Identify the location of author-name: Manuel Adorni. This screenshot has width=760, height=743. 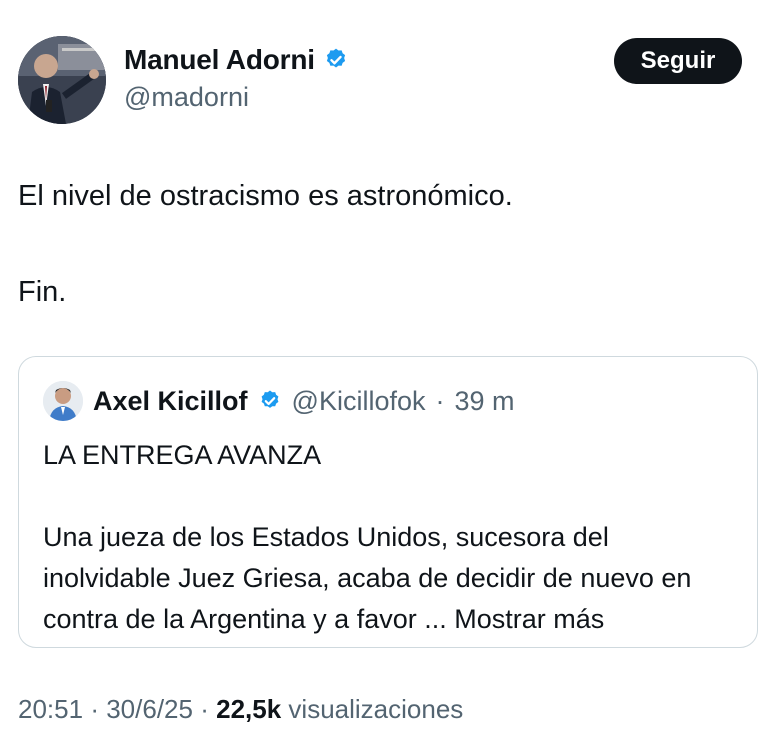
(219, 60).